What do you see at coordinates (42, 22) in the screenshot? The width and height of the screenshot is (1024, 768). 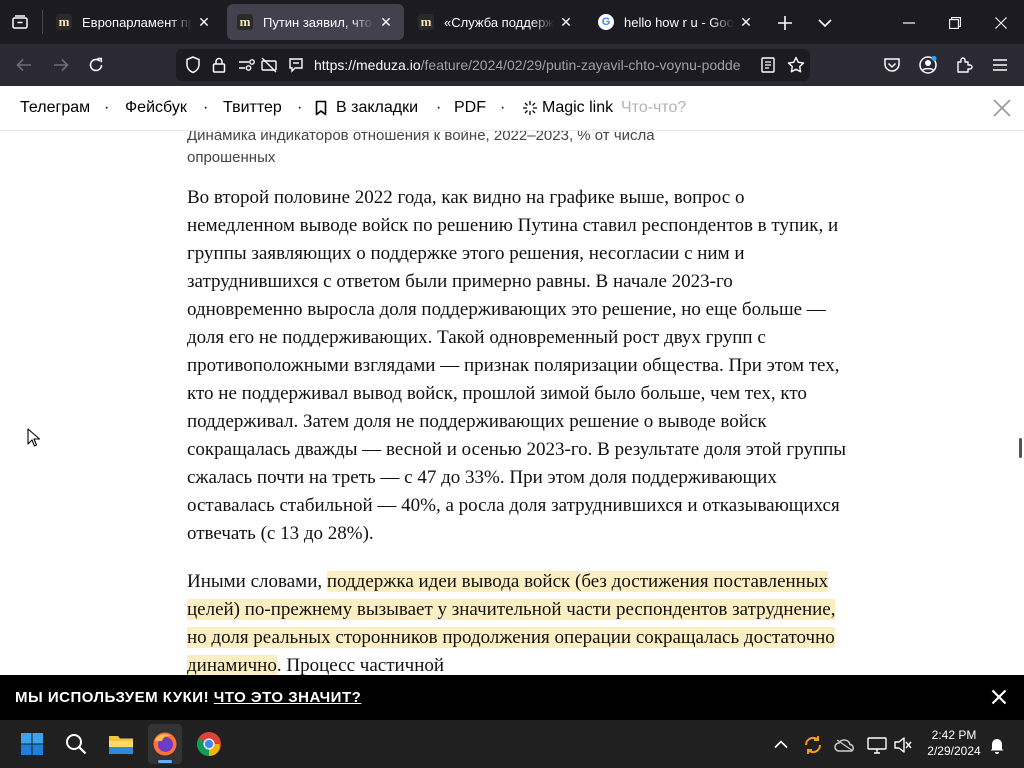 I see `tab-divider` at bounding box center [42, 22].